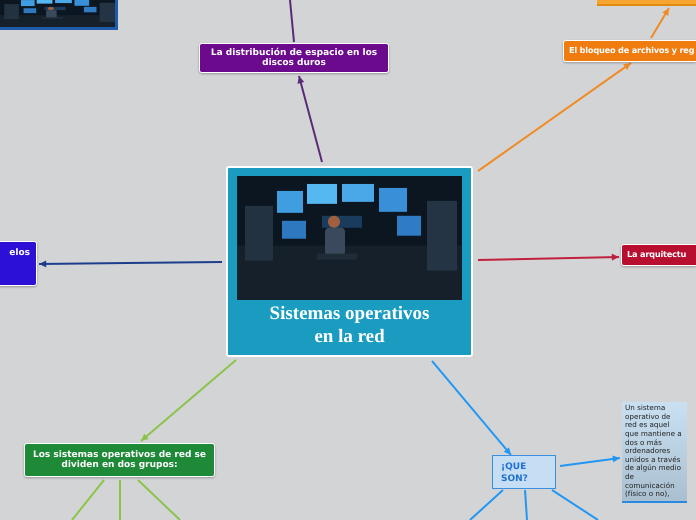 The height and width of the screenshot is (520, 696). I want to click on central-title: Sistemas operativos en la red, so click(349, 326).